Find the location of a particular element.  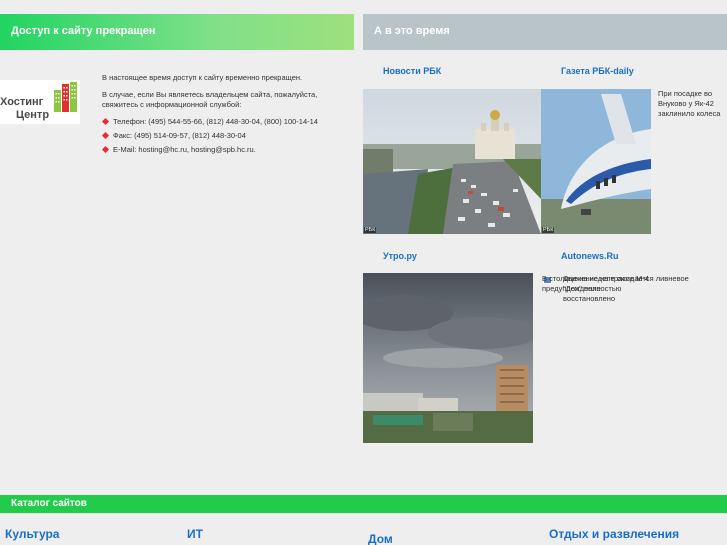

contact-fax: Факс: (495) 514-09-57, (812) 448-30-04 is located at coordinates (221, 136).